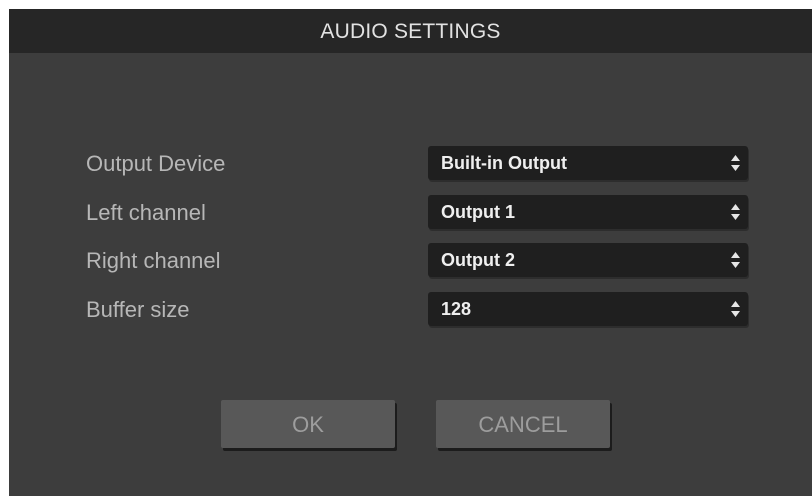 Image resolution: width=812 pixels, height=496 pixels. What do you see at coordinates (410, 213) in the screenshot?
I see `setting-row-left-channel: Left channel Output 1` at bounding box center [410, 213].